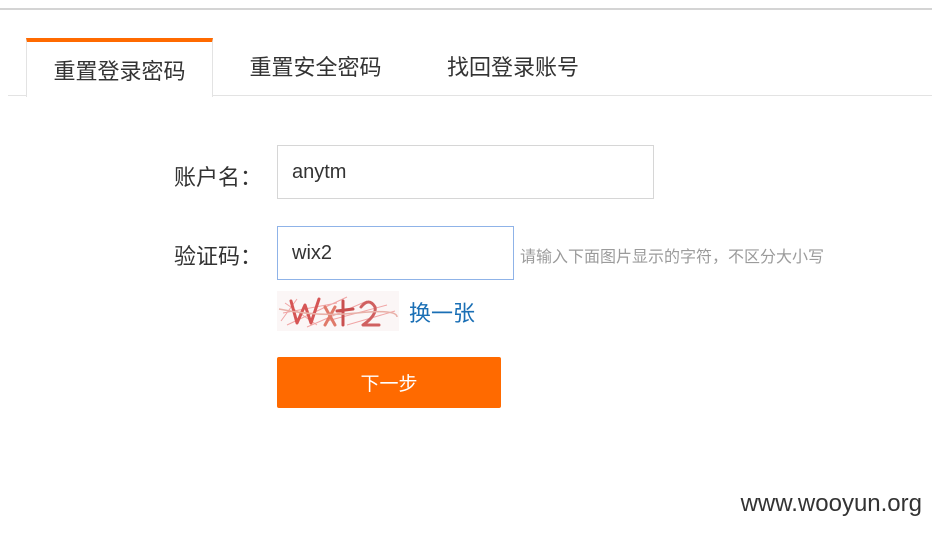  What do you see at coordinates (395, 253) in the screenshot?
I see `captcha-input: wix2` at bounding box center [395, 253].